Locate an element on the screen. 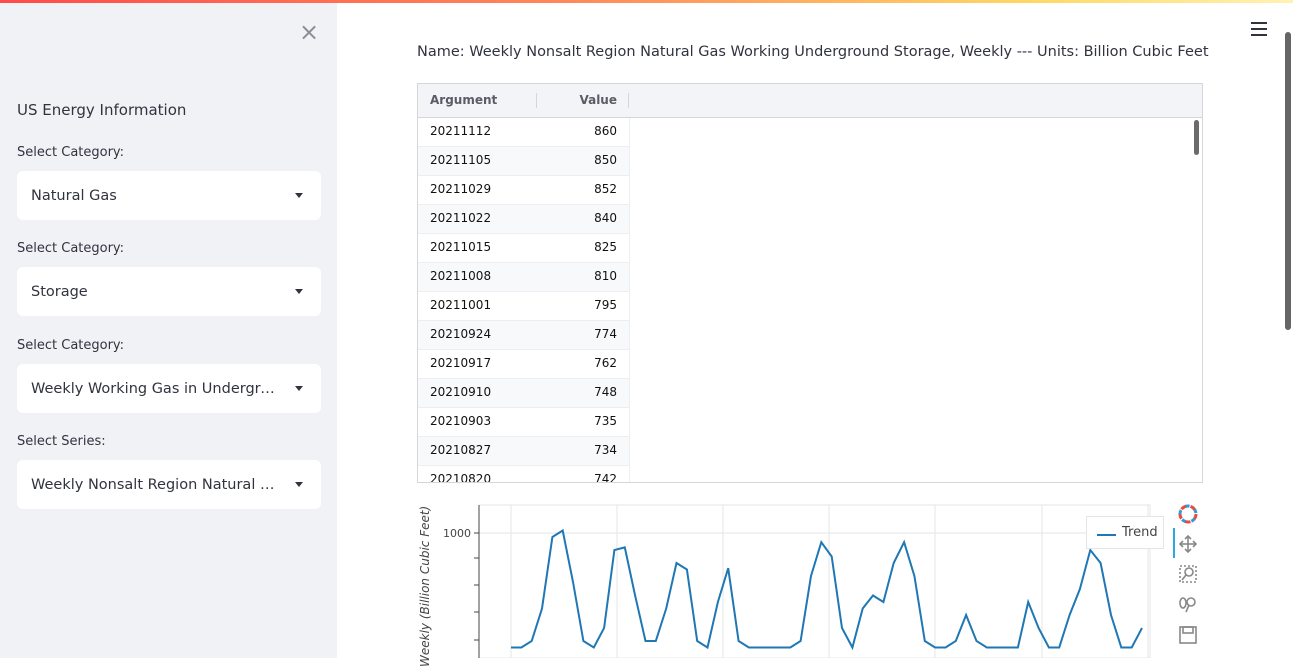 The image size is (1293, 667). category-select-1: Natural Gas is located at coordinates (169, 195).